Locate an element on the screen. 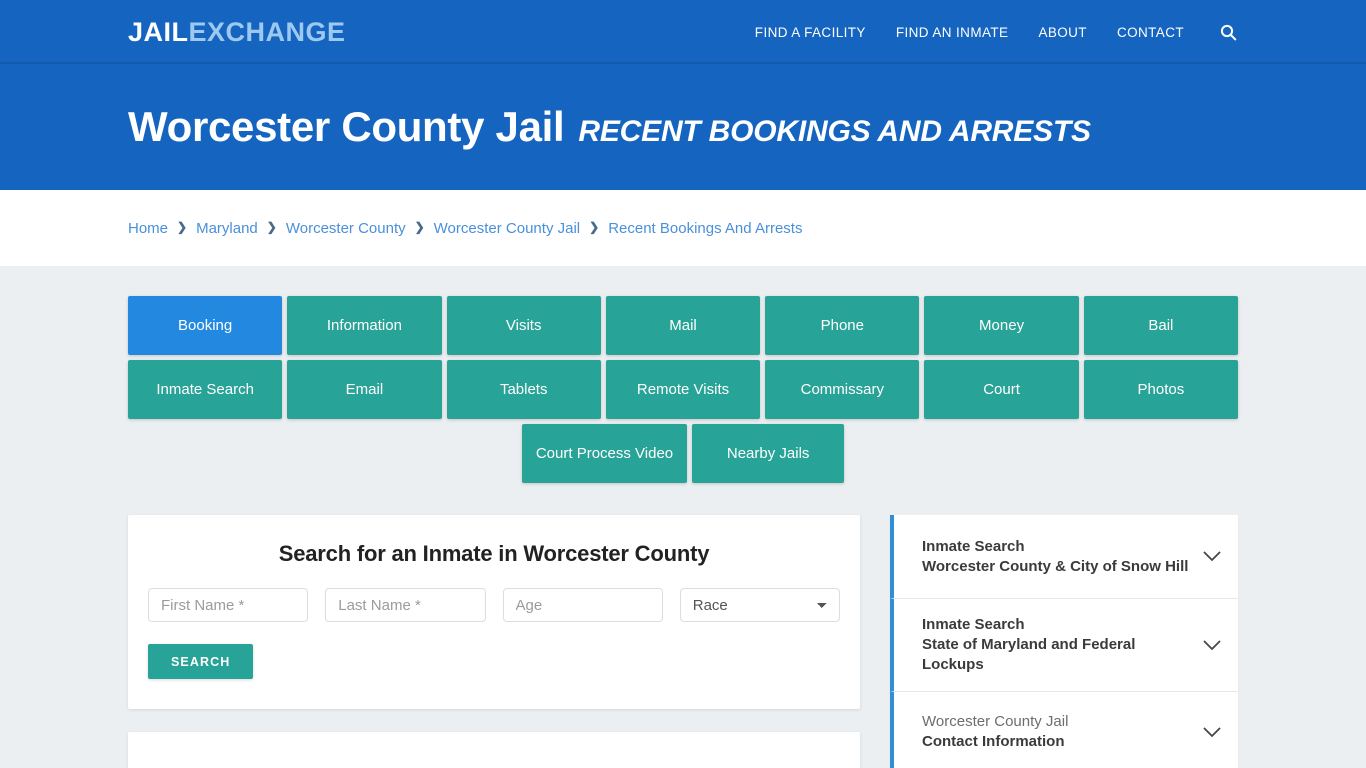 The width and height of the screenshot is (1366, 768). nav-item-find-an-inmate: FIND AN INMATE is located at coordinates (952, 32).